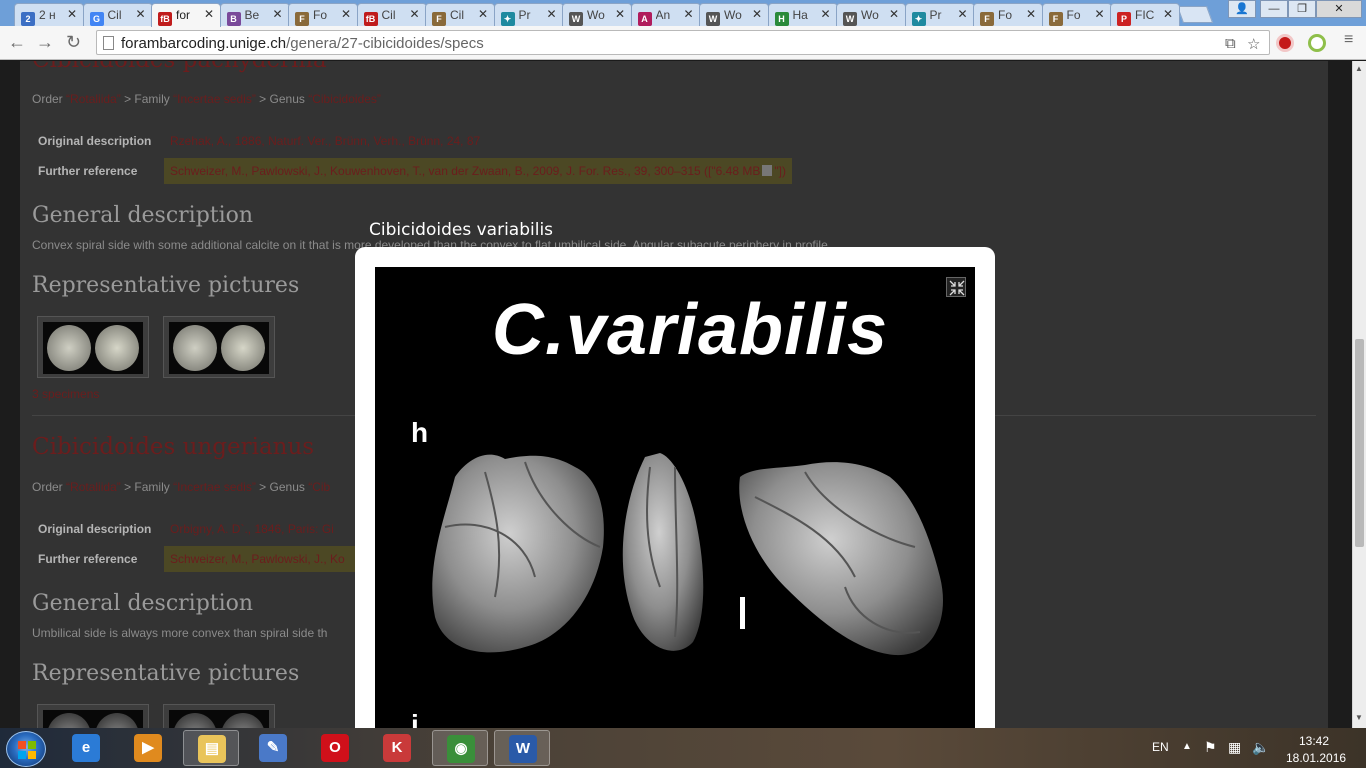 The image size is (1366, 768). What do you see at coordinates (186, 15) in the screenshot?
I see `browser-tab: fB for ✕` at bounding box center [186, 15].